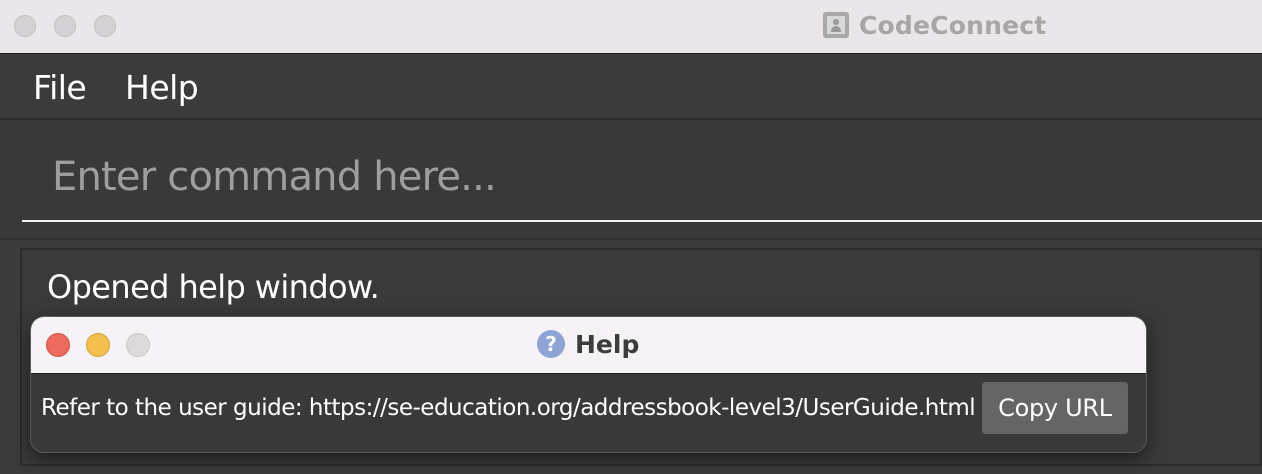 This screenshot has width=1262, height=474. Describe the element at coordinates (58, 345) in the screenshot. I see `help-close-button` at that location.